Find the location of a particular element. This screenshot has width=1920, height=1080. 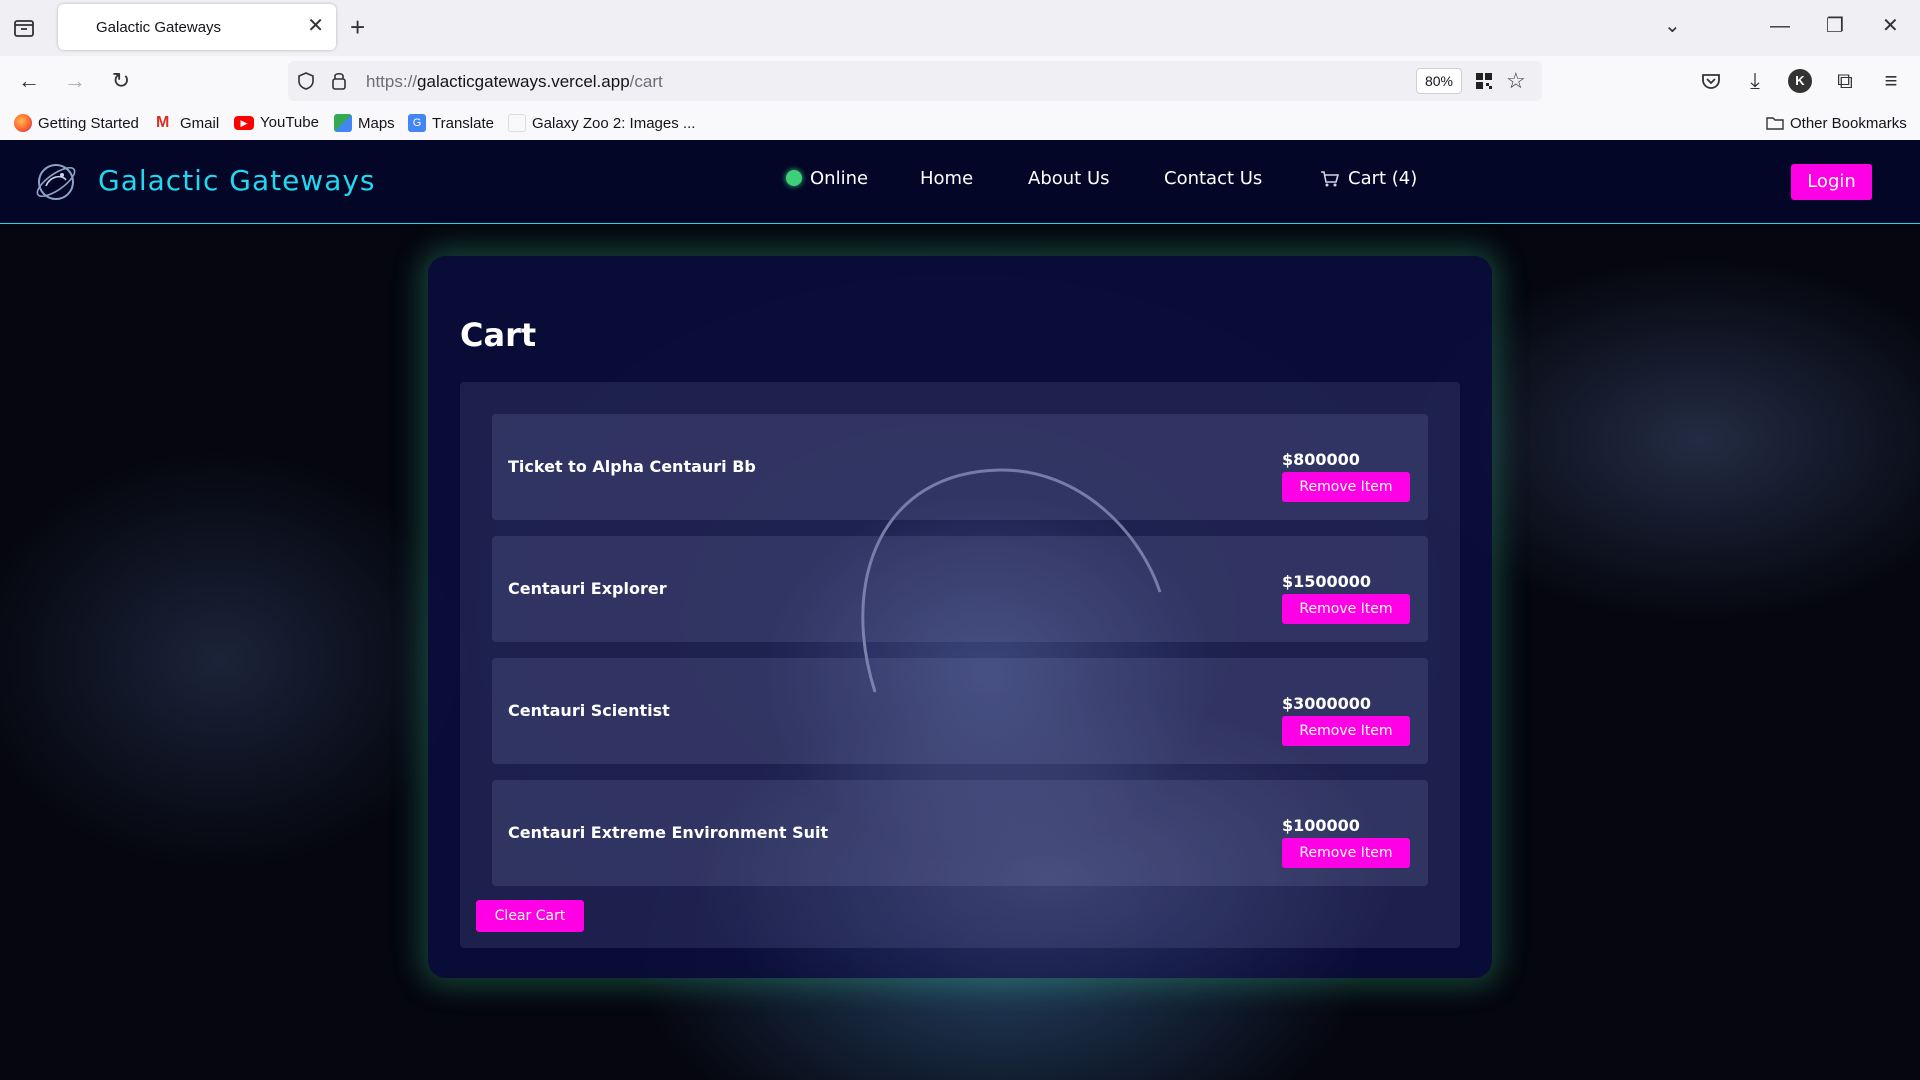

cart-item-price: $1500000 is located at coordinates (1327, 581).